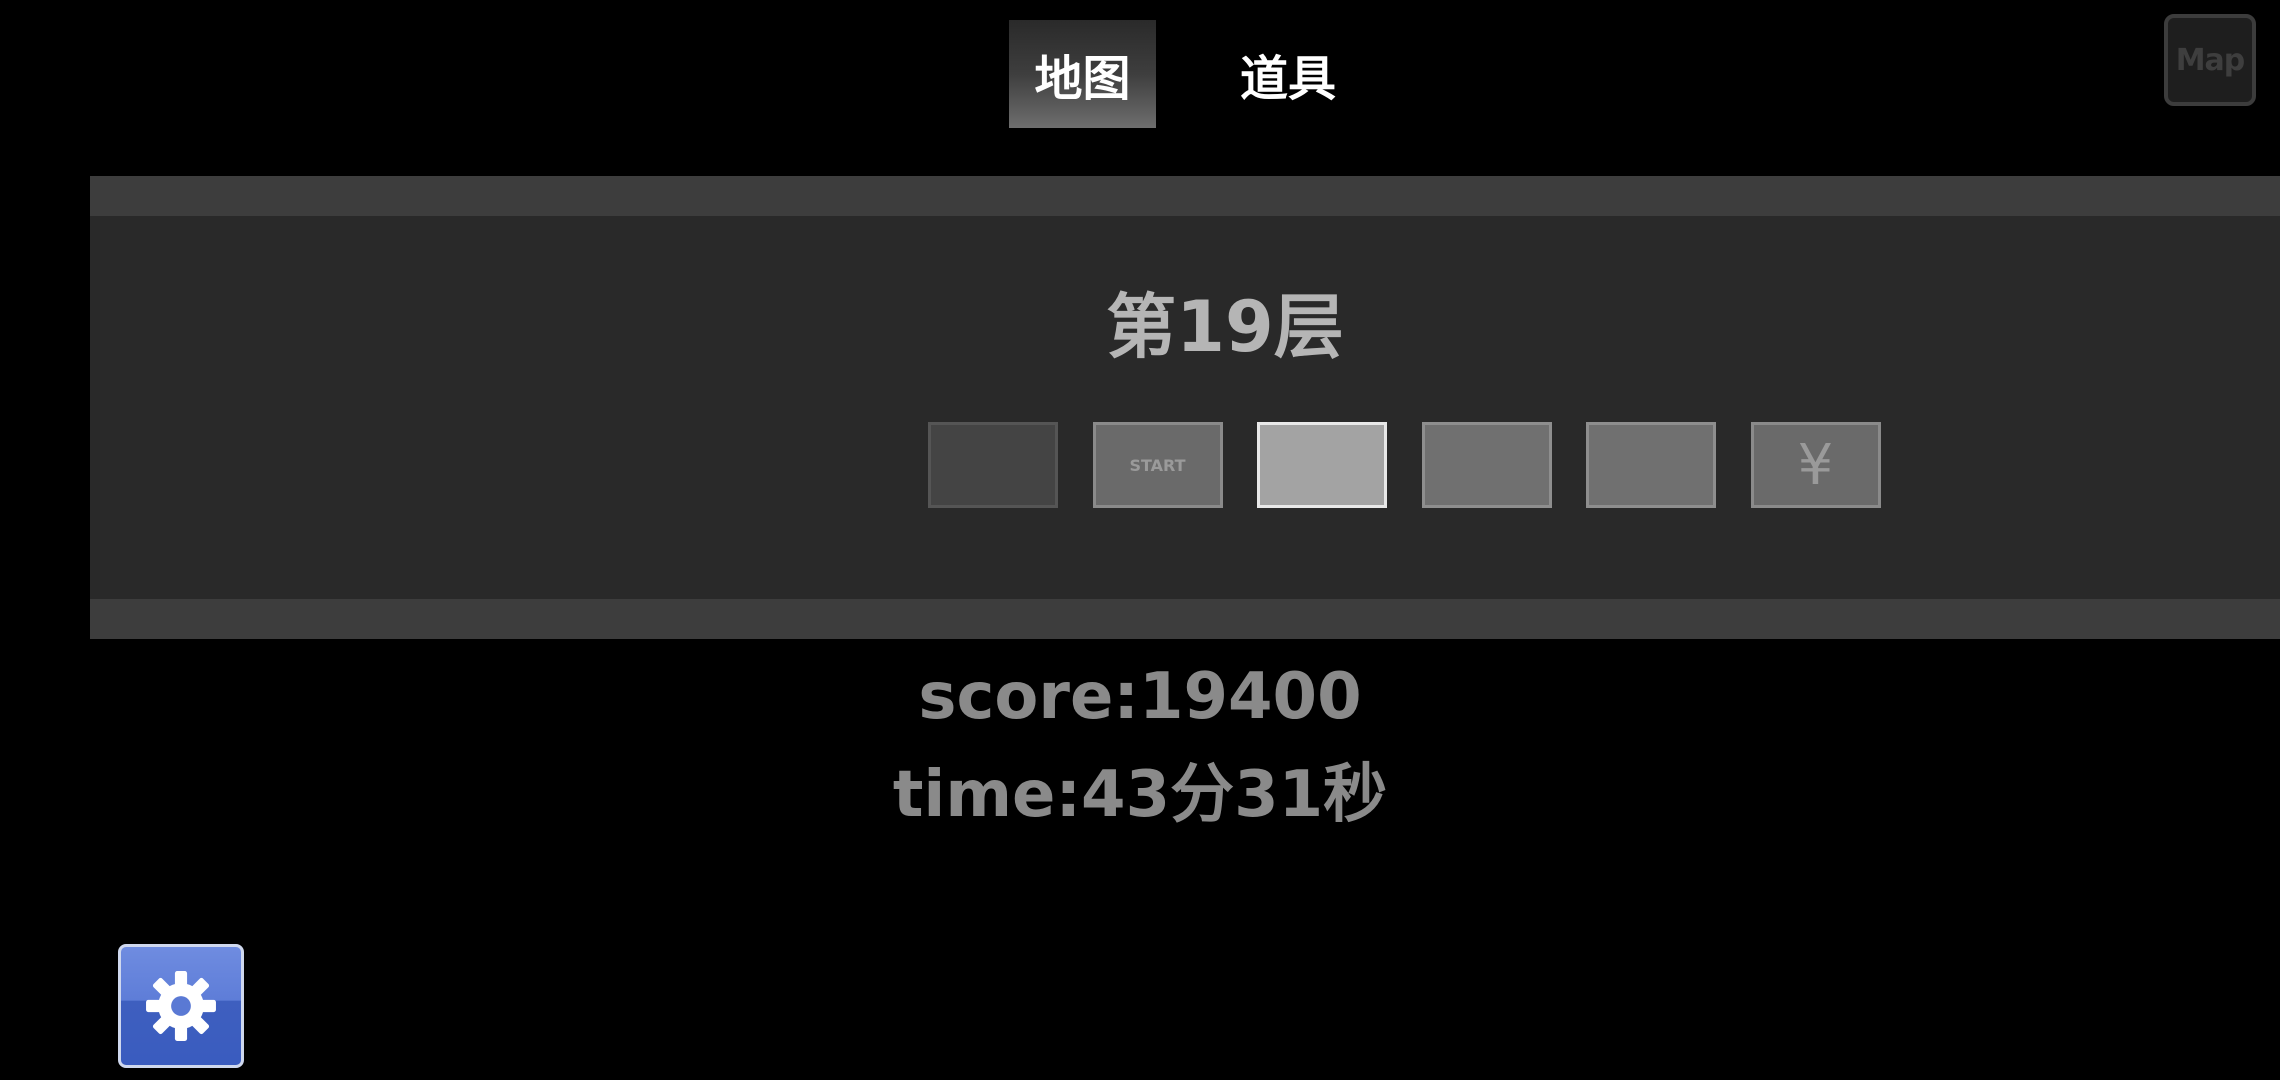 The image size is (2280, 1080). I want to click on gear-icon, so click(181, 1006).